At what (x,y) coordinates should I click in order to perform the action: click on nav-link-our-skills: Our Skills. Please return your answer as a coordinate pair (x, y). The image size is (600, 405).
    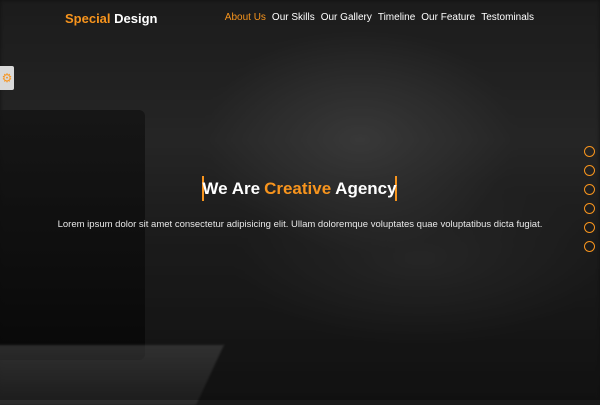
    Looking at the image, I should click on (293, 17).